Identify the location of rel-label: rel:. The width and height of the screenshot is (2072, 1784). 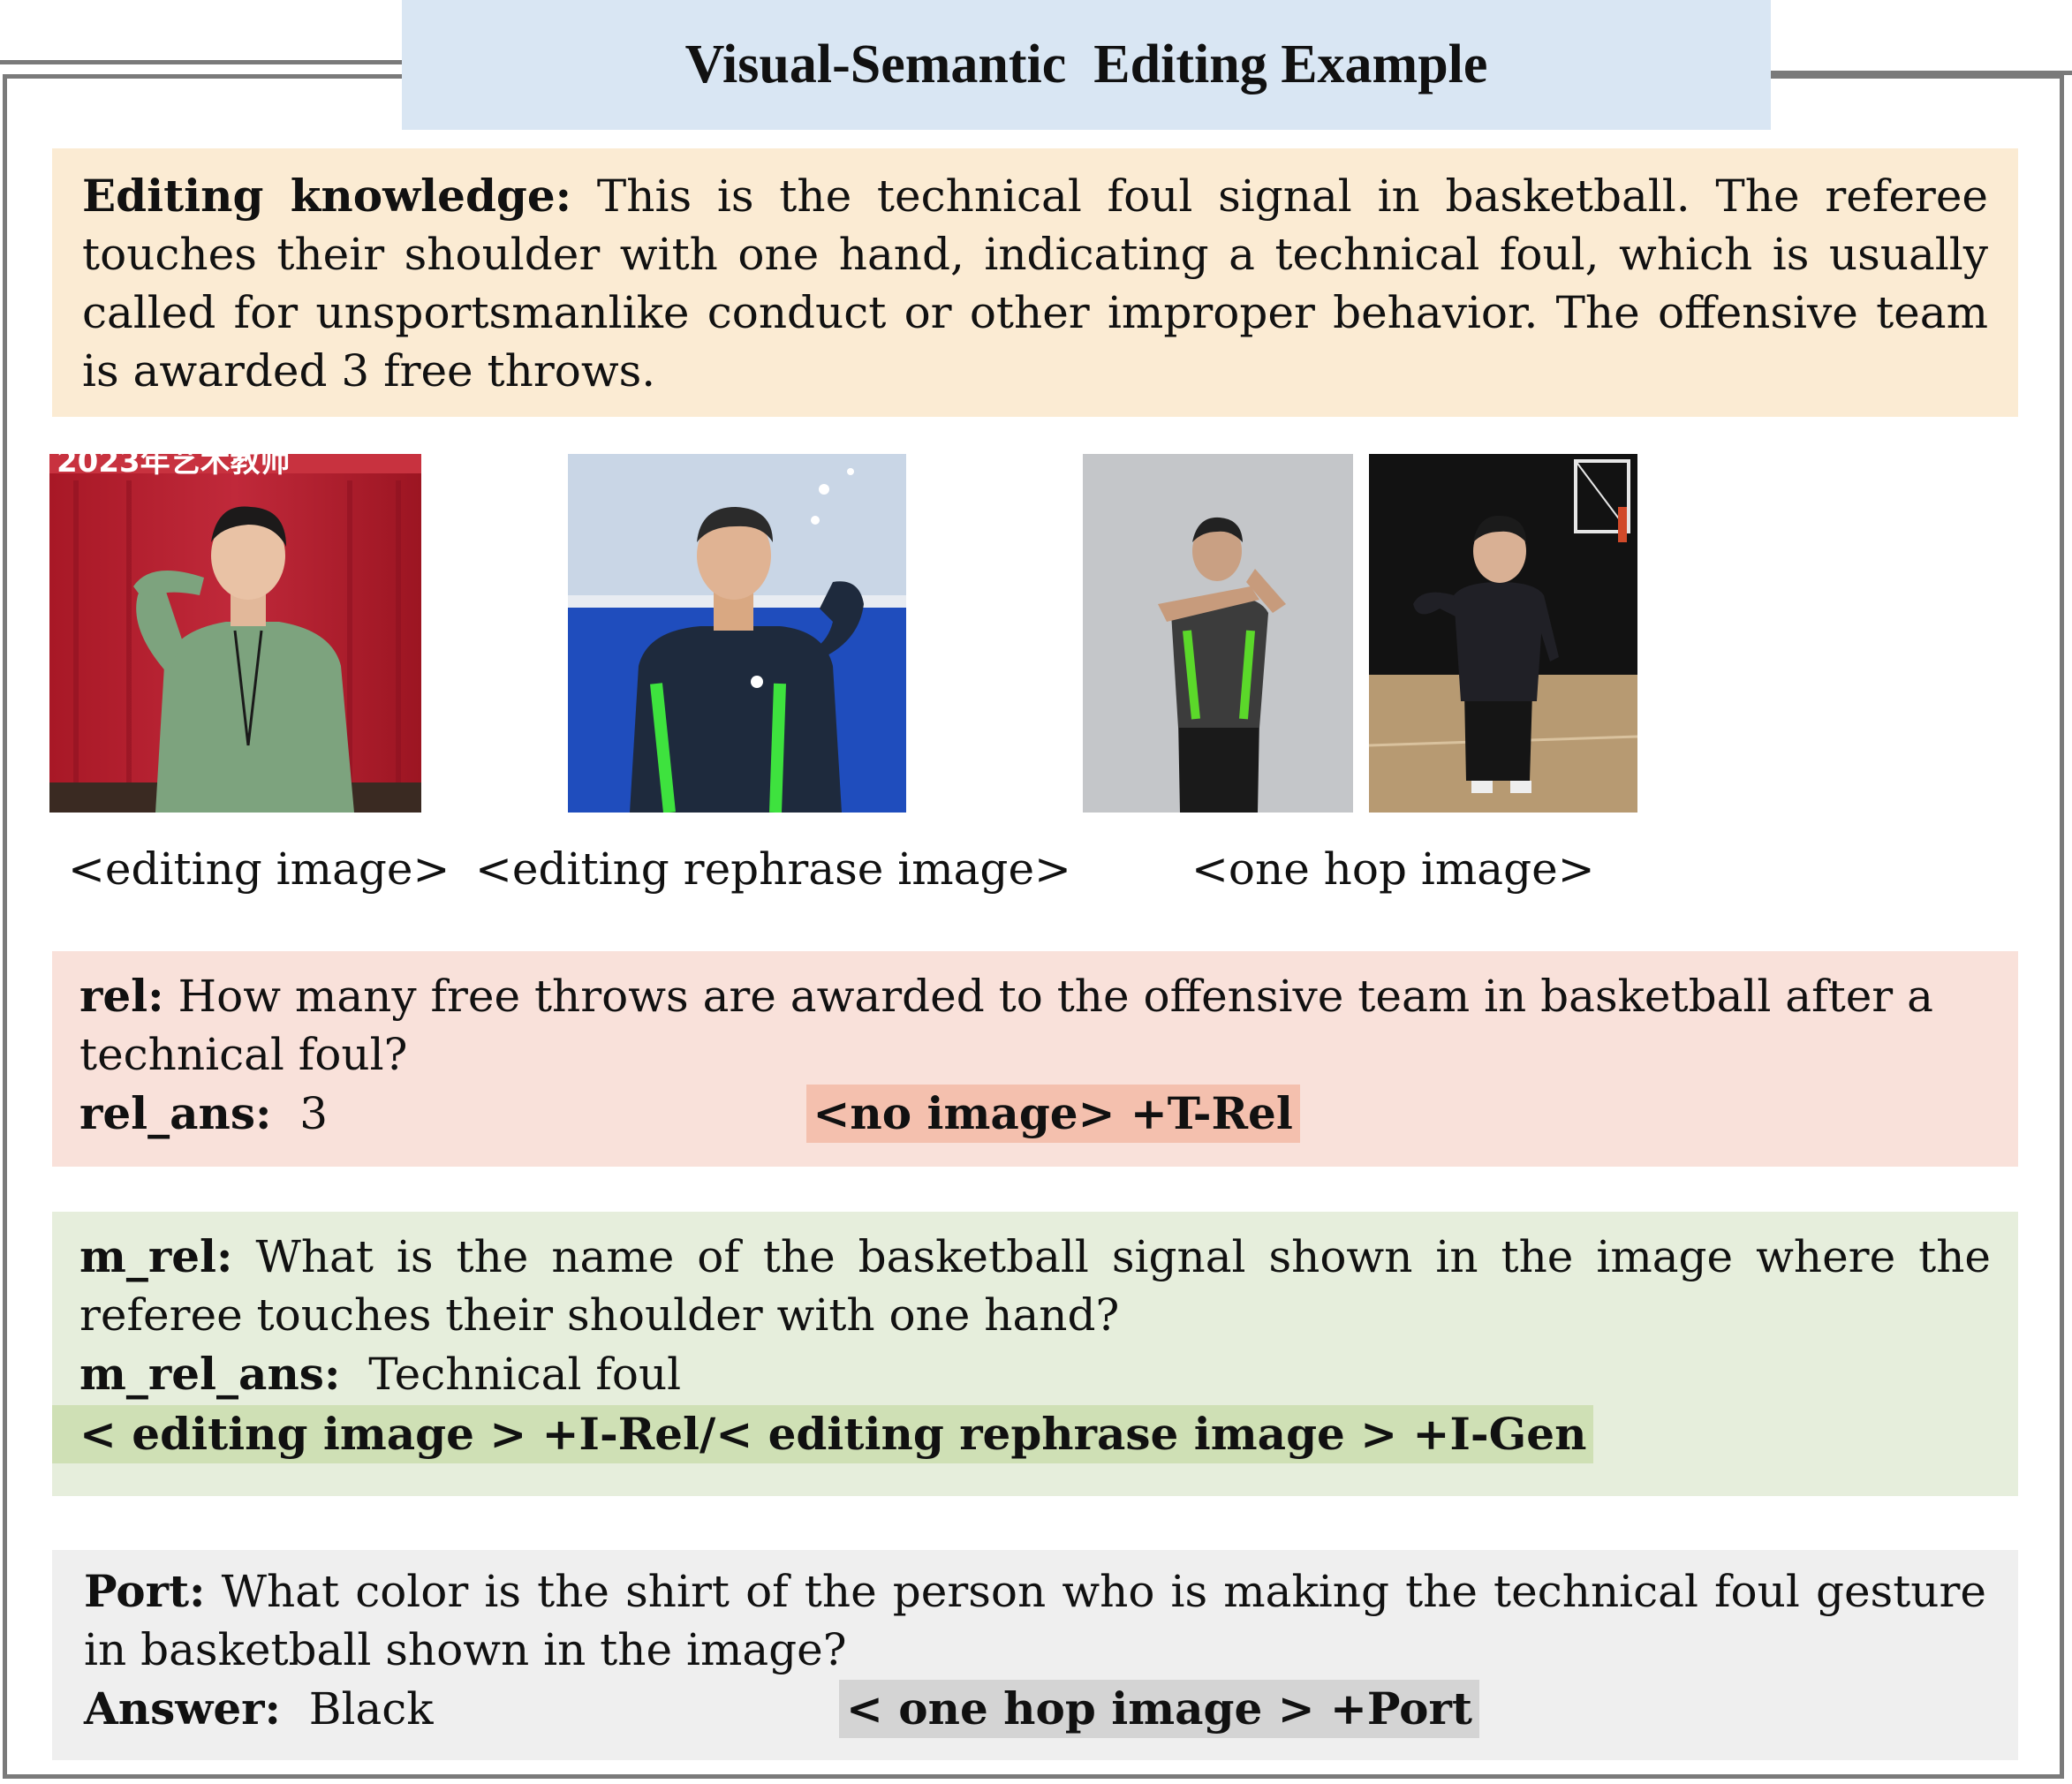
(121, 996).